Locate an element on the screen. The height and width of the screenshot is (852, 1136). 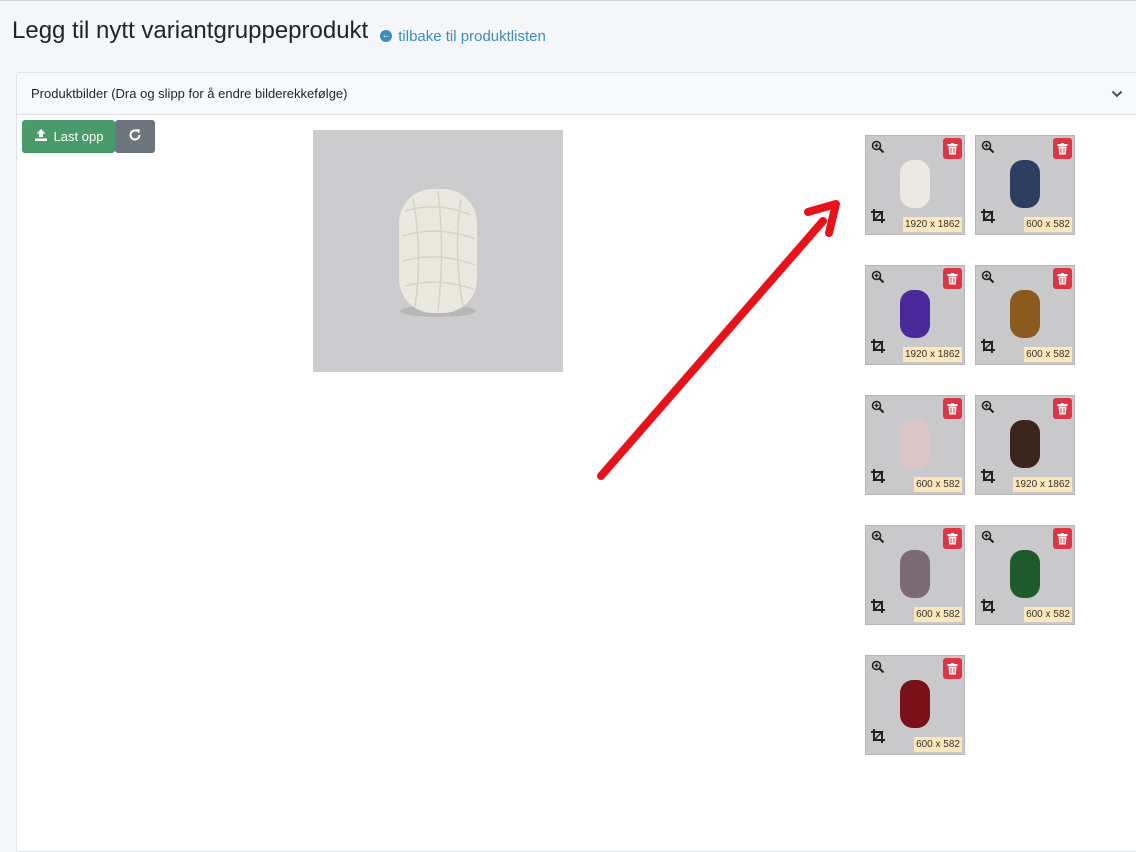
refresh-button is located at coordinates (135, 136).